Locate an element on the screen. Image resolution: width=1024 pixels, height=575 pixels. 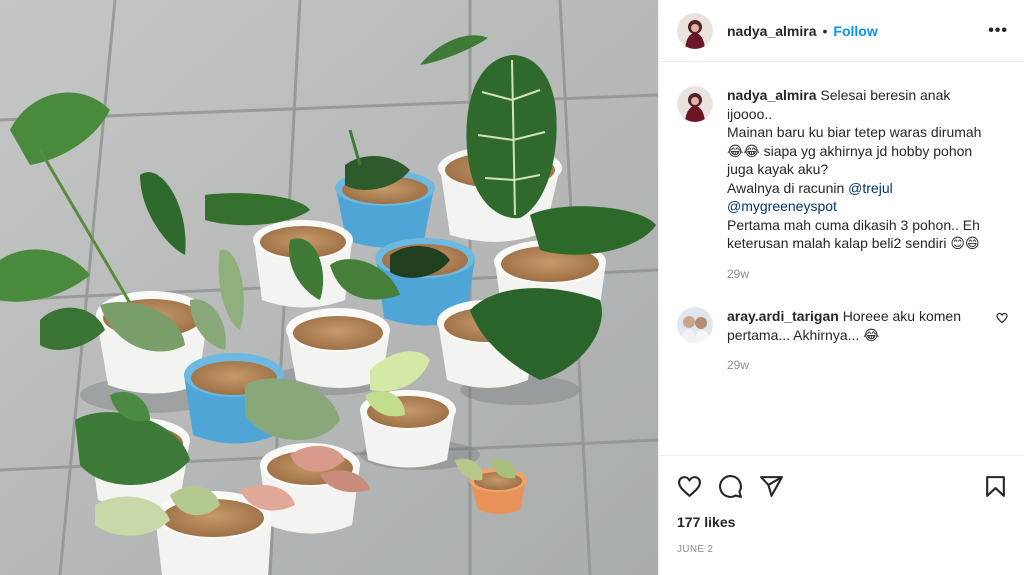
likes-count: 177 likes is located at coordinates (842, 522).